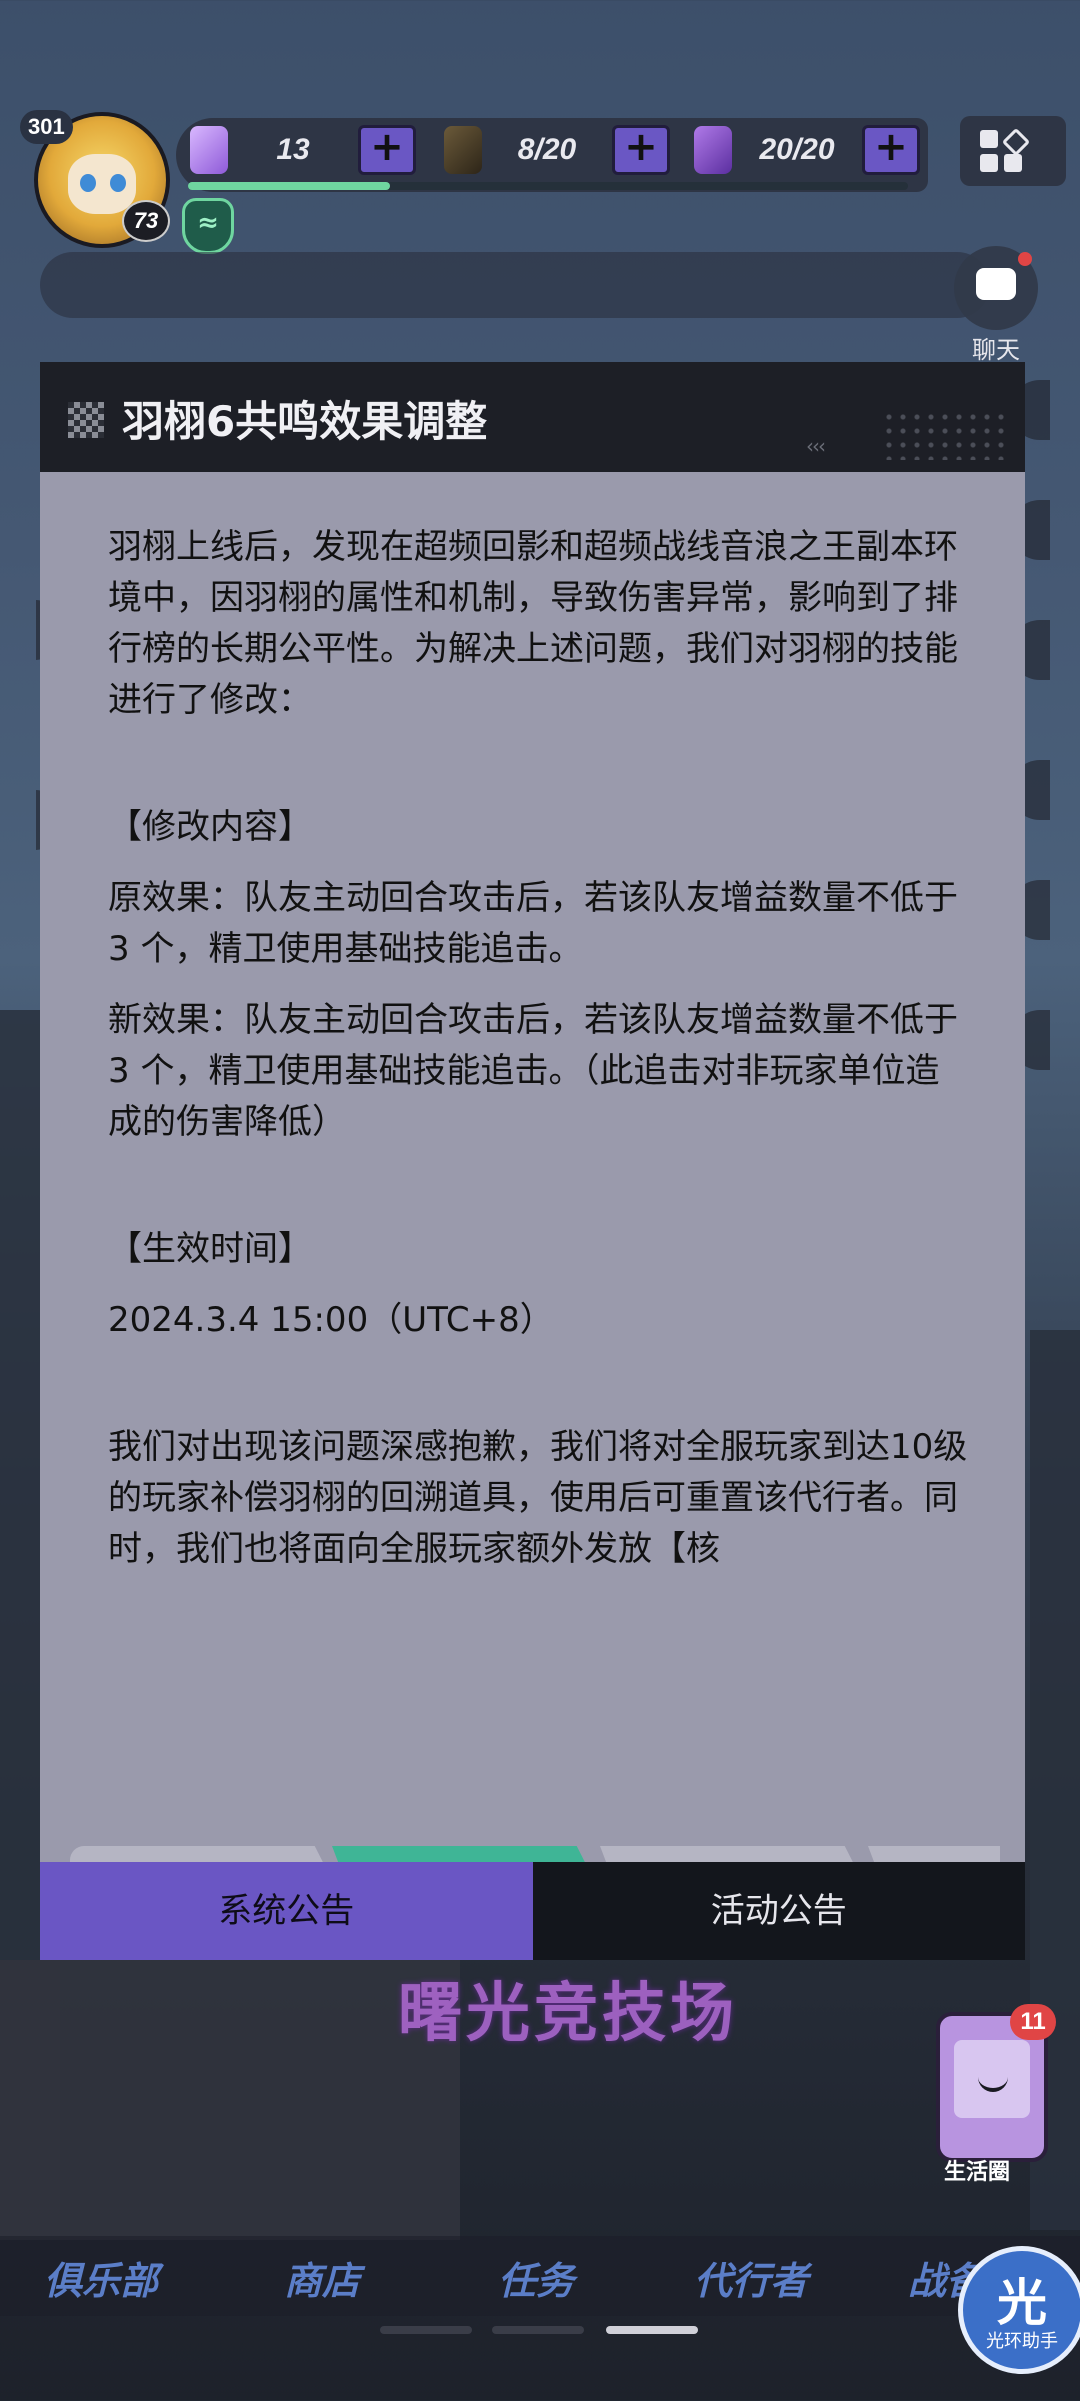 This screenshot has height=2401, width=1080. Describe the element at coordinates (797, 149) in the screenshot. I see `energy-token-count: 20/20` at that location.